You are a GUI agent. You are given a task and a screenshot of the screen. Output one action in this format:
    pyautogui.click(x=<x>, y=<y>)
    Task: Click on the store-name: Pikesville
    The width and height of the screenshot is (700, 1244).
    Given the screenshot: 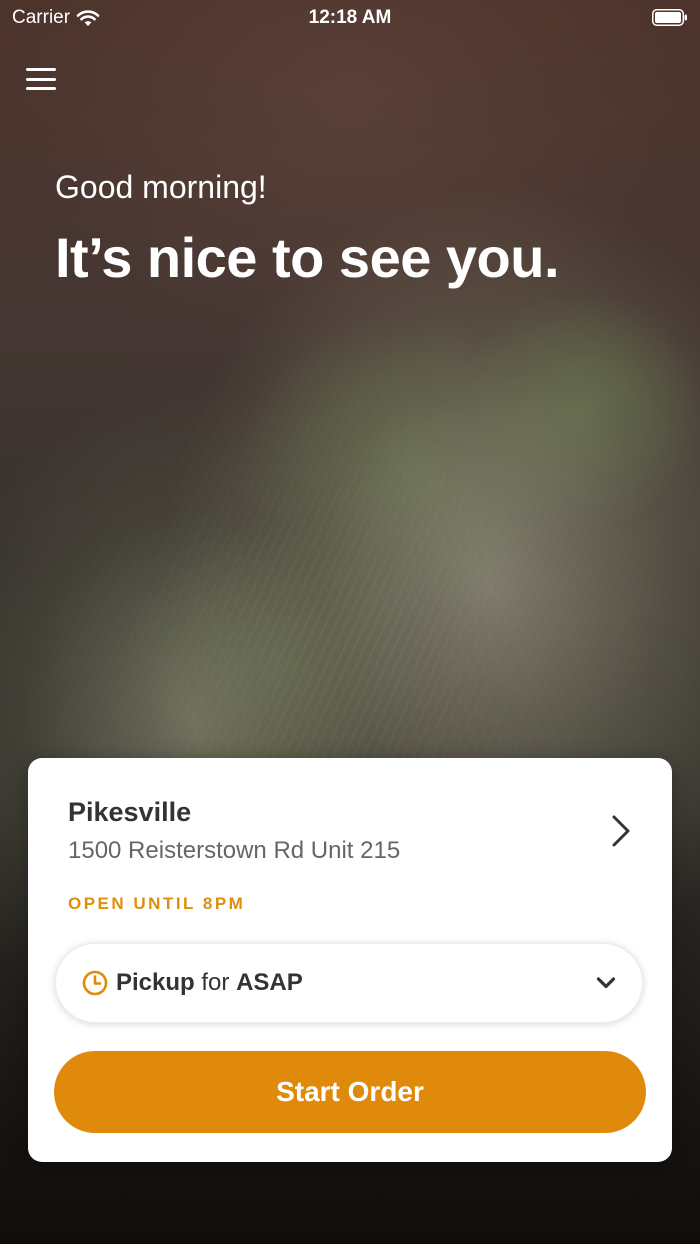 What is the action you would take?
    pyautogui.click(x=130, y=812)
    